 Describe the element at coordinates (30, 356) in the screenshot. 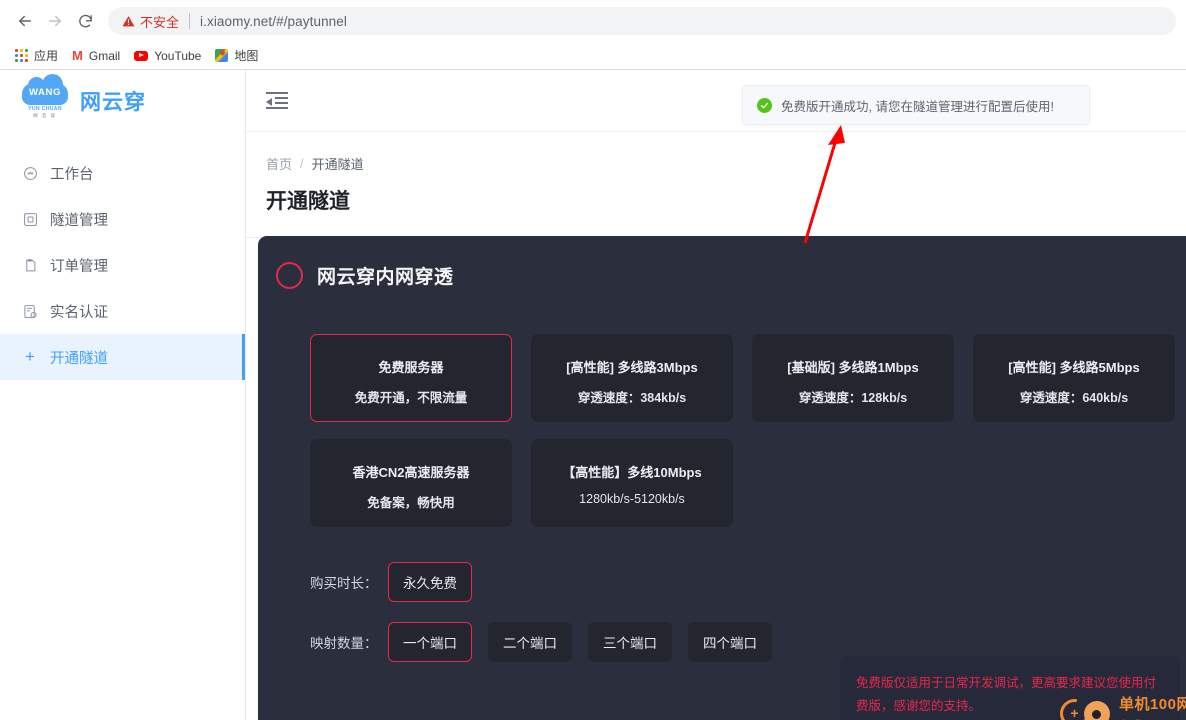

I see `plus-icon: +` at that location.